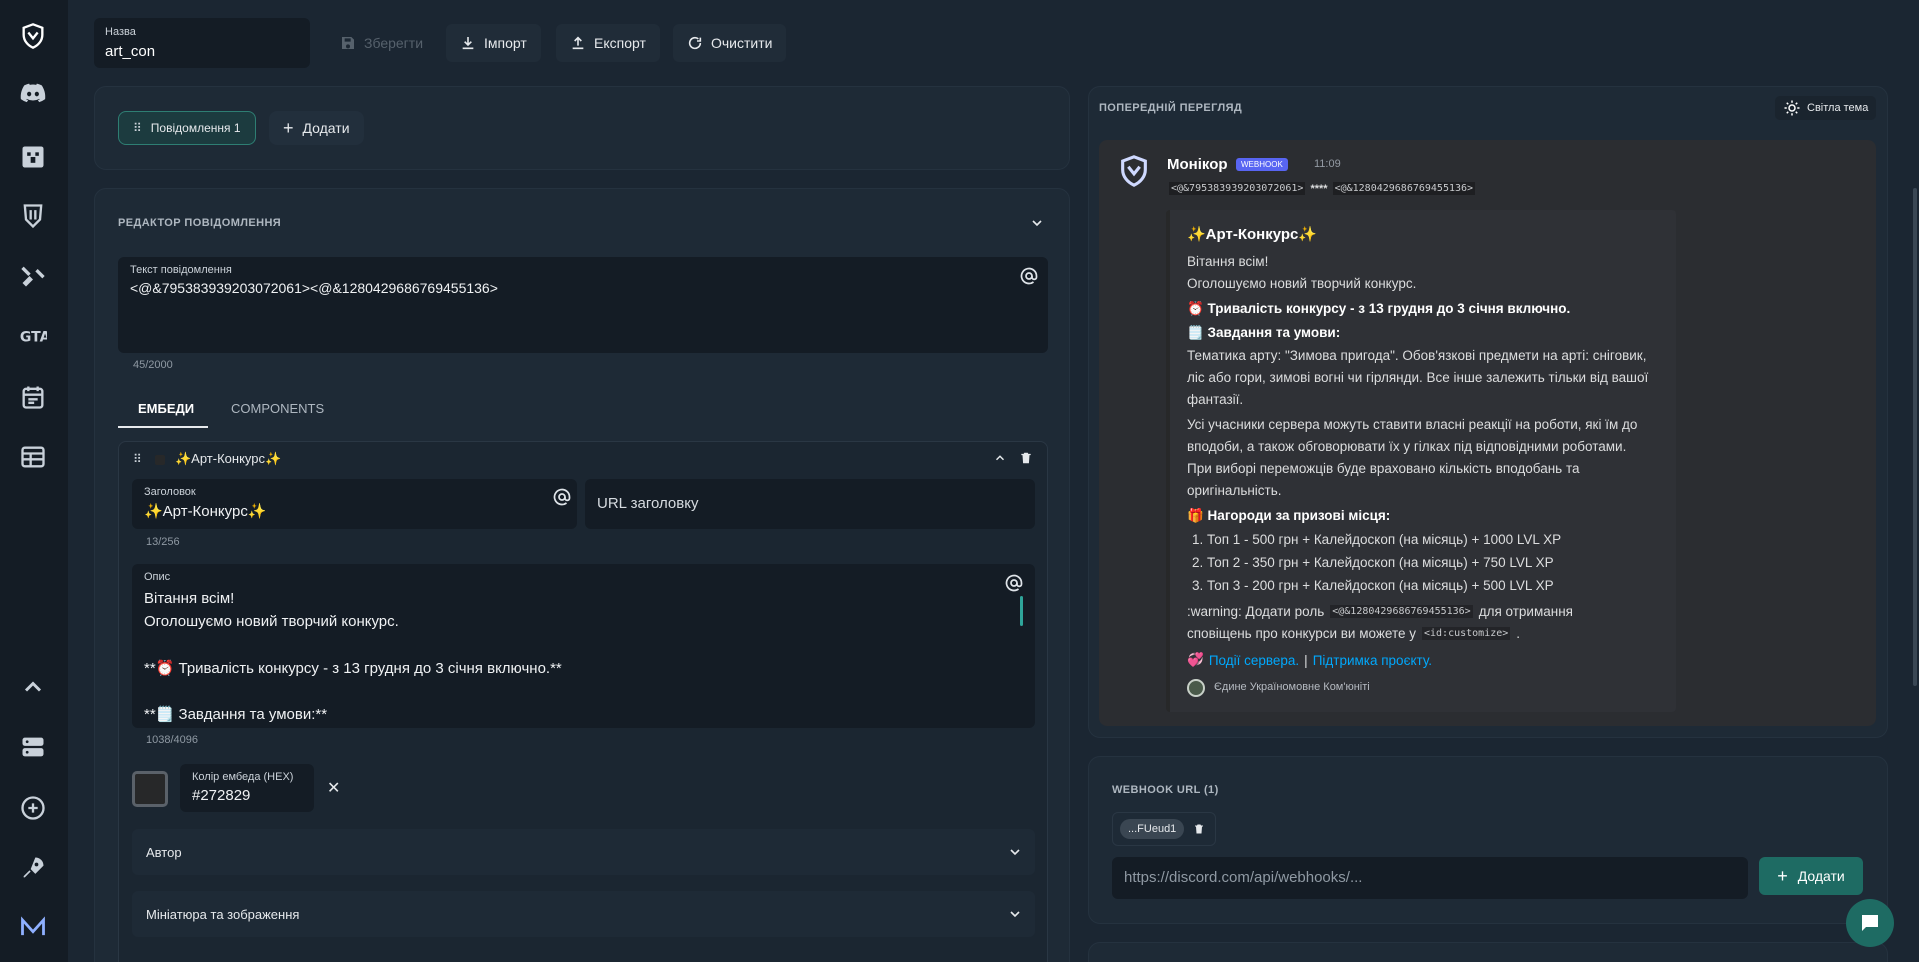  Describe the element at coordinates (33, 808) in the screenshot. I see `plus-circle-icon` at that location.